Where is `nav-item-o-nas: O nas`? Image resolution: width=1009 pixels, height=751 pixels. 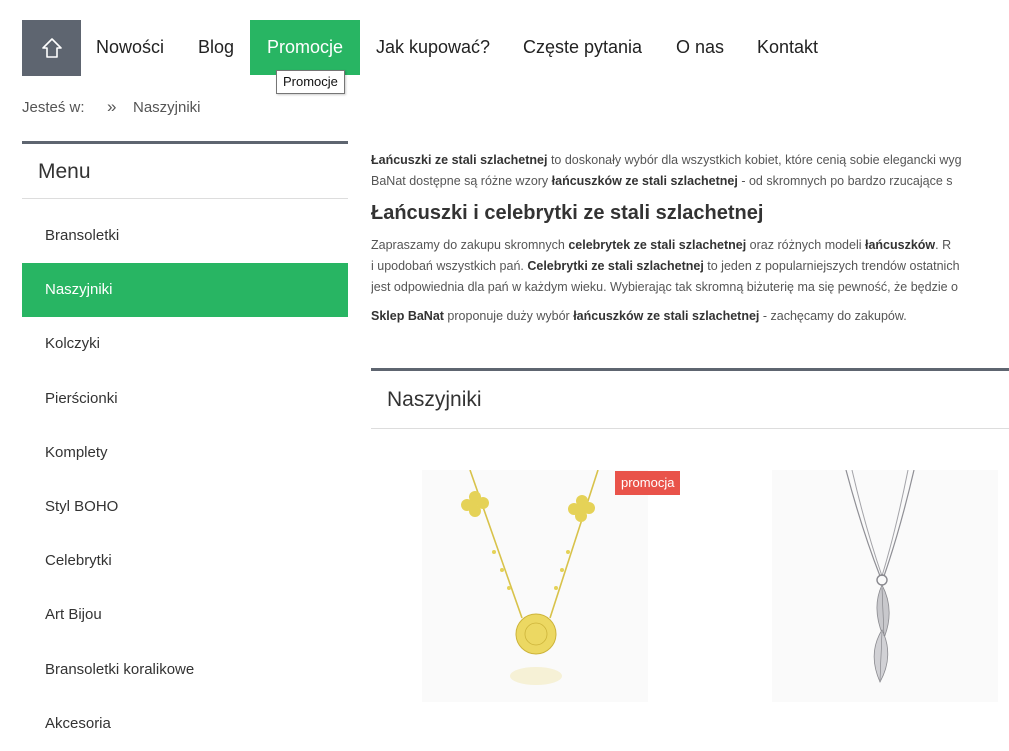
nav-item-o-nas: O nas is located at coordinates (700, 47).